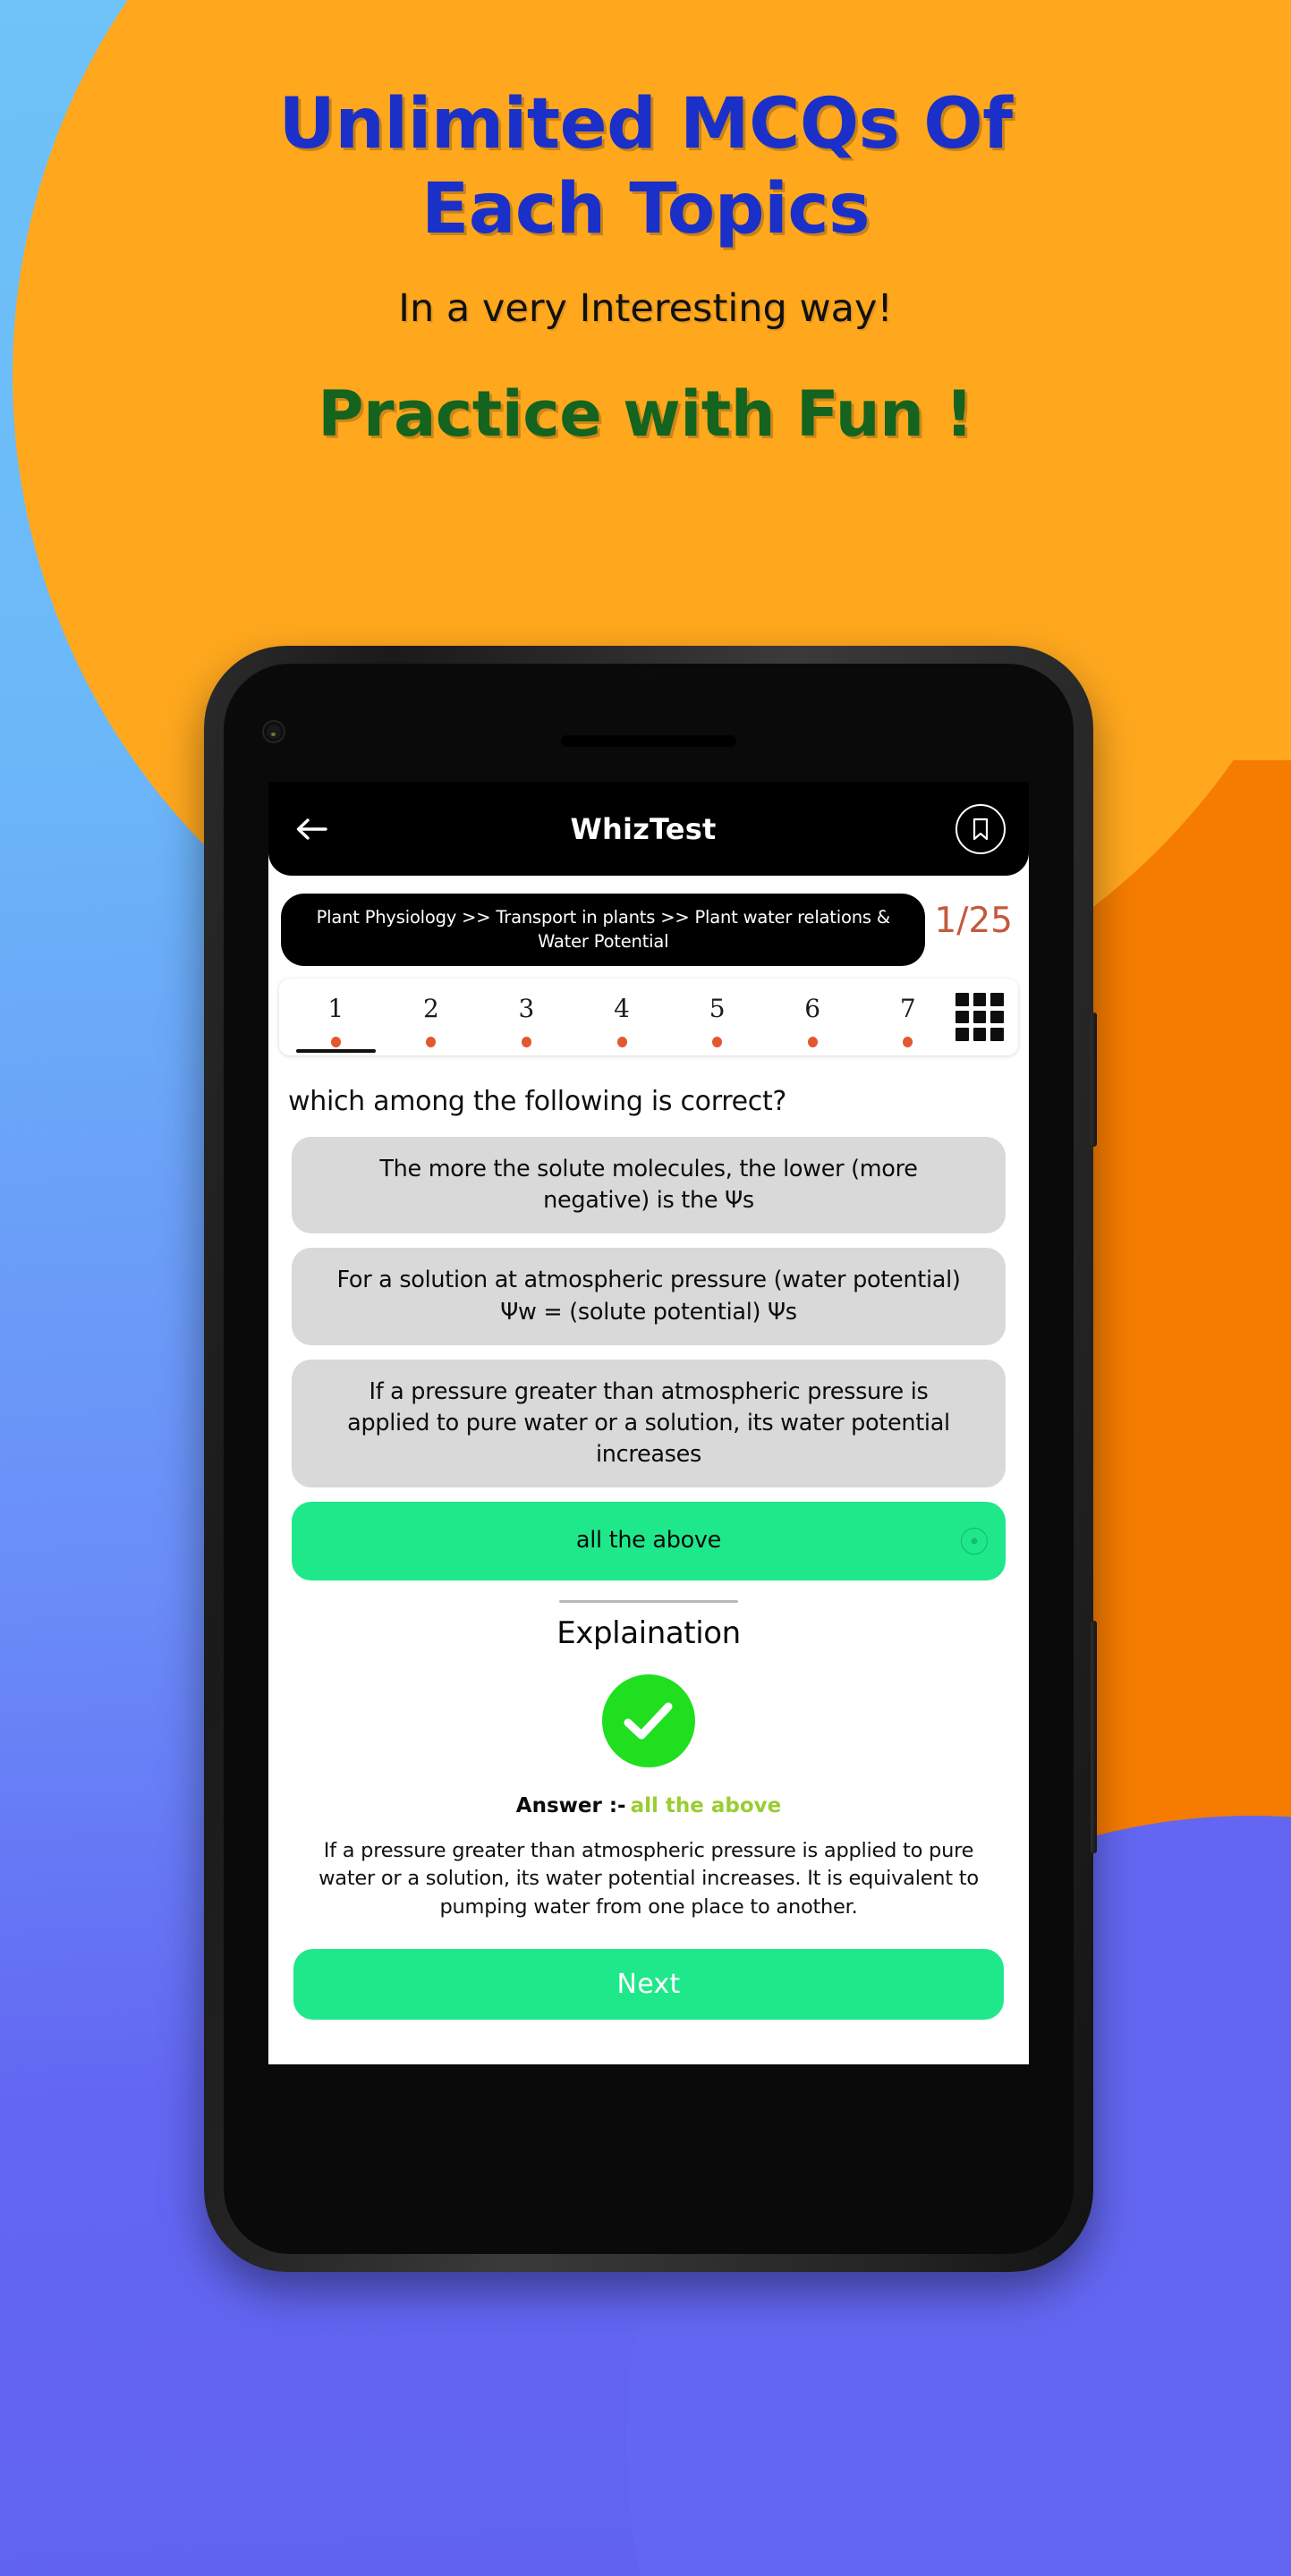 This screenshot has width=1291, height=2576. What do you see at coordinates (335, 1008) in the screenshot?
I see `pager-number: 1` at bounding box center [335, 1008].